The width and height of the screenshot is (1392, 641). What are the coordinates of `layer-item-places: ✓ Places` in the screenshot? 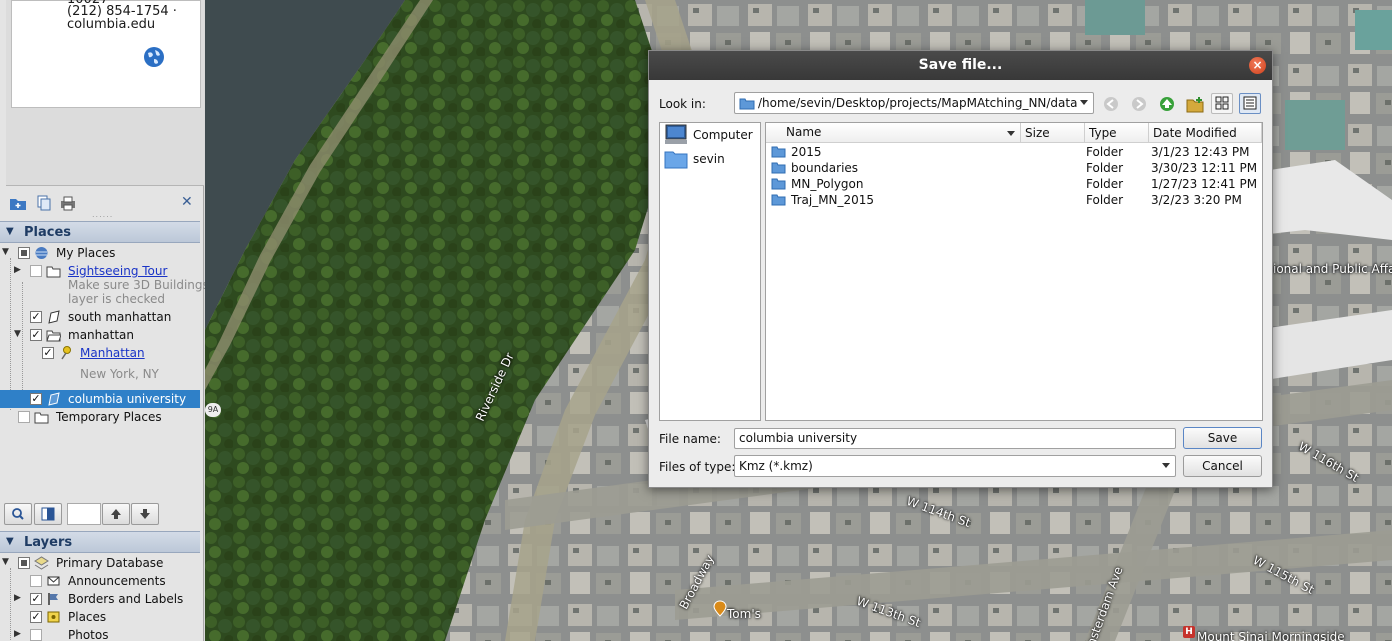 It's located at (100, 617).